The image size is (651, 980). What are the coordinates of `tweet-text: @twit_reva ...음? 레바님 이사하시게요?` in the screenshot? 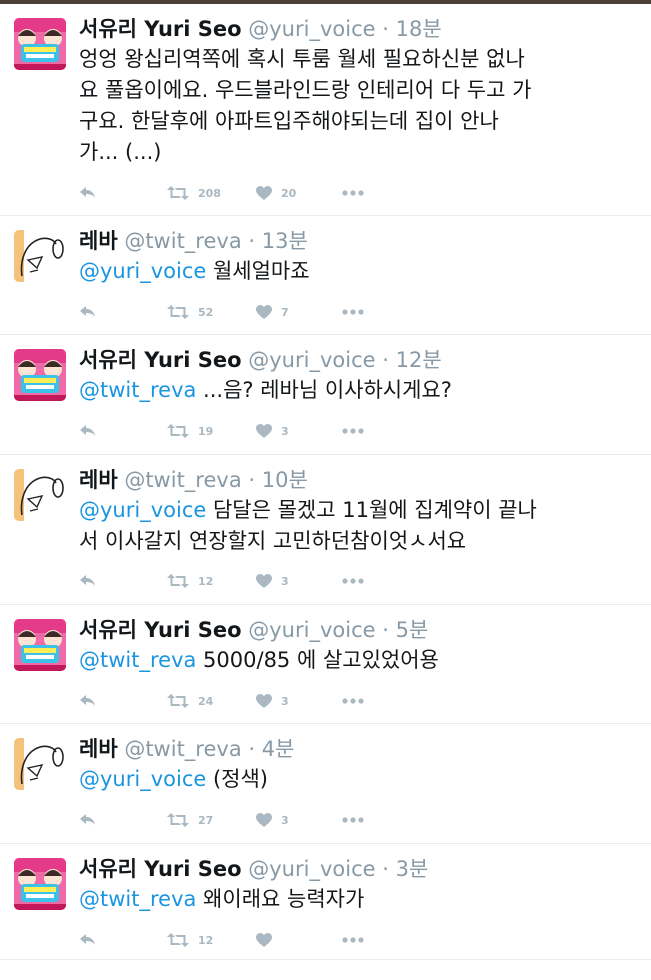 It's located at (358, 390).